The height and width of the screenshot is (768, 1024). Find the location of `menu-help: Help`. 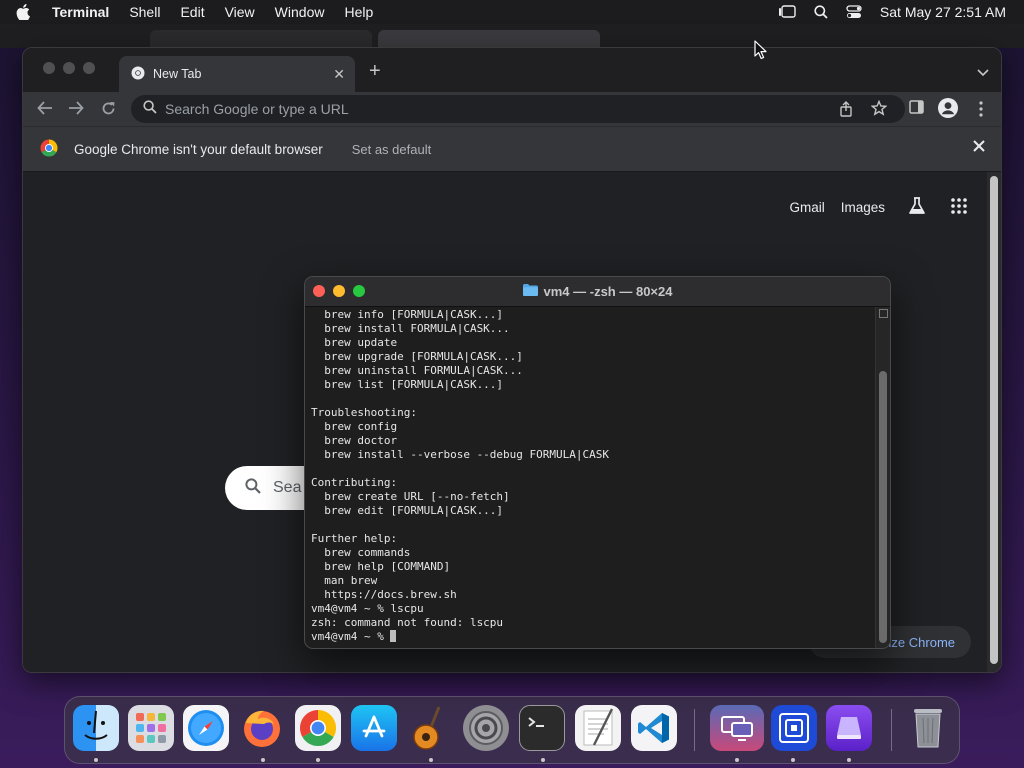

menu-help: Help is located at coordinates (358, 12).